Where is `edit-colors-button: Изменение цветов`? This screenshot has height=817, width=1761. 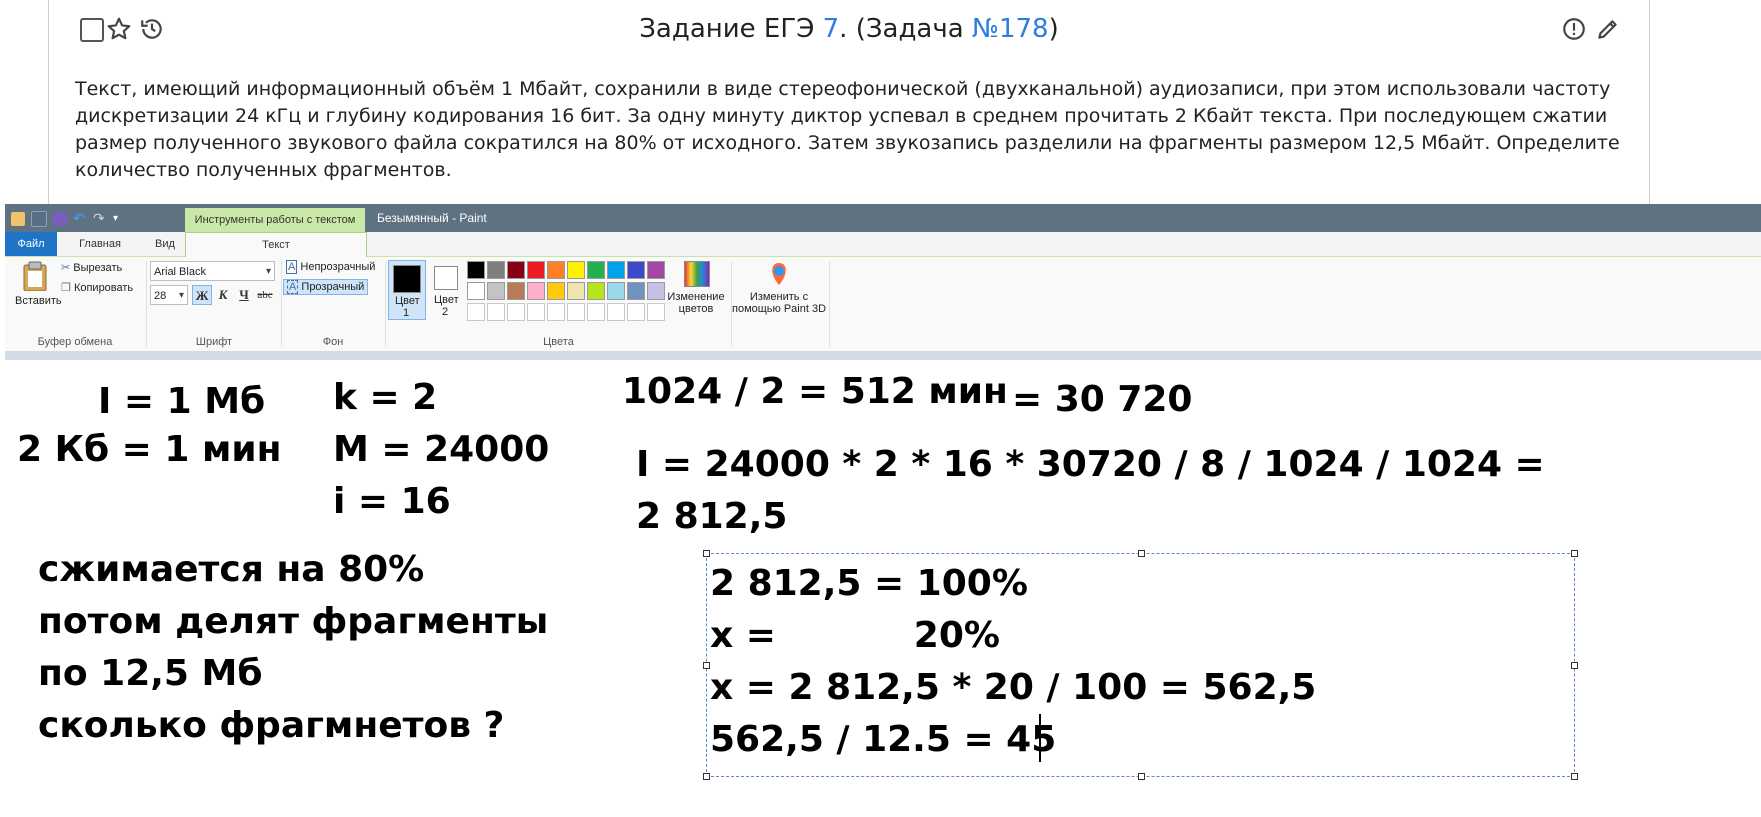 edit-colors-button: Изменение цветов is located at coordinates (696, 290).